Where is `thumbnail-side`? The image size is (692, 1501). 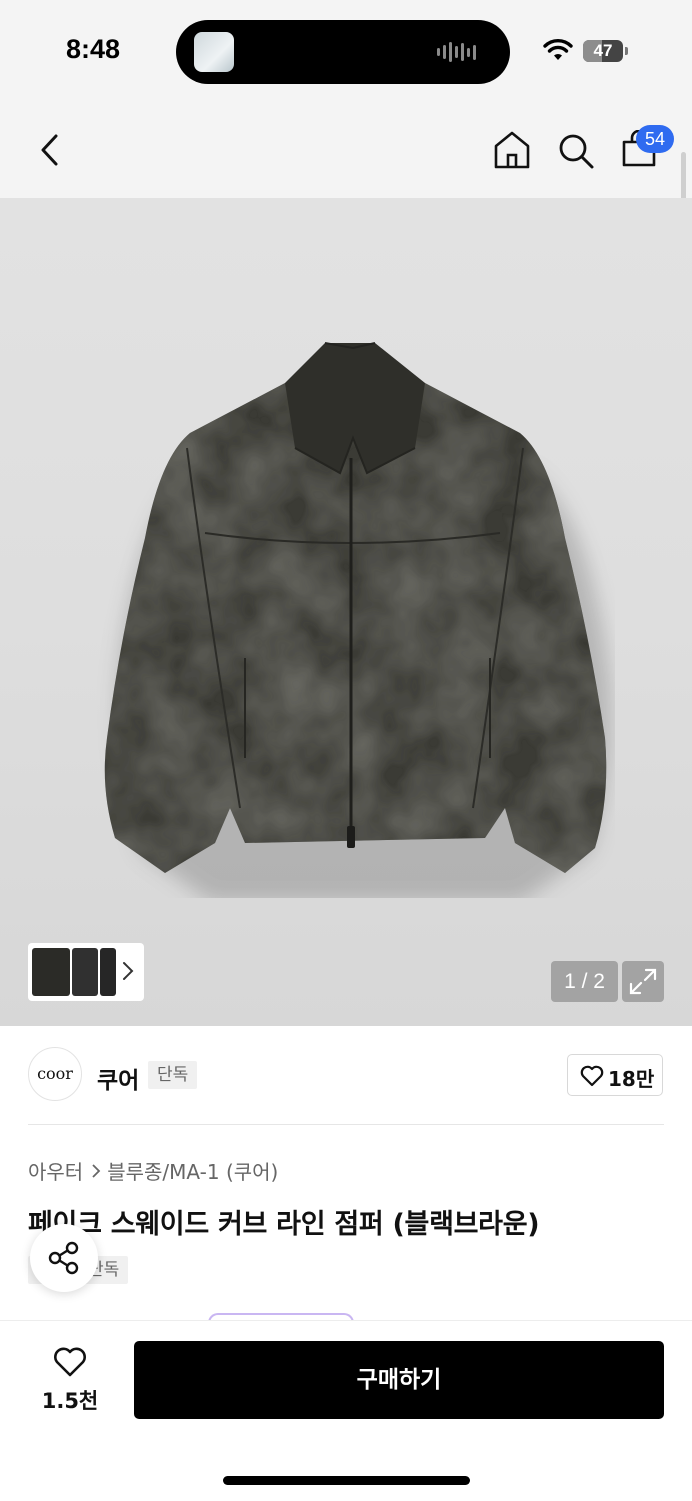
thumbnail-side is located at coordinates (85, 972).